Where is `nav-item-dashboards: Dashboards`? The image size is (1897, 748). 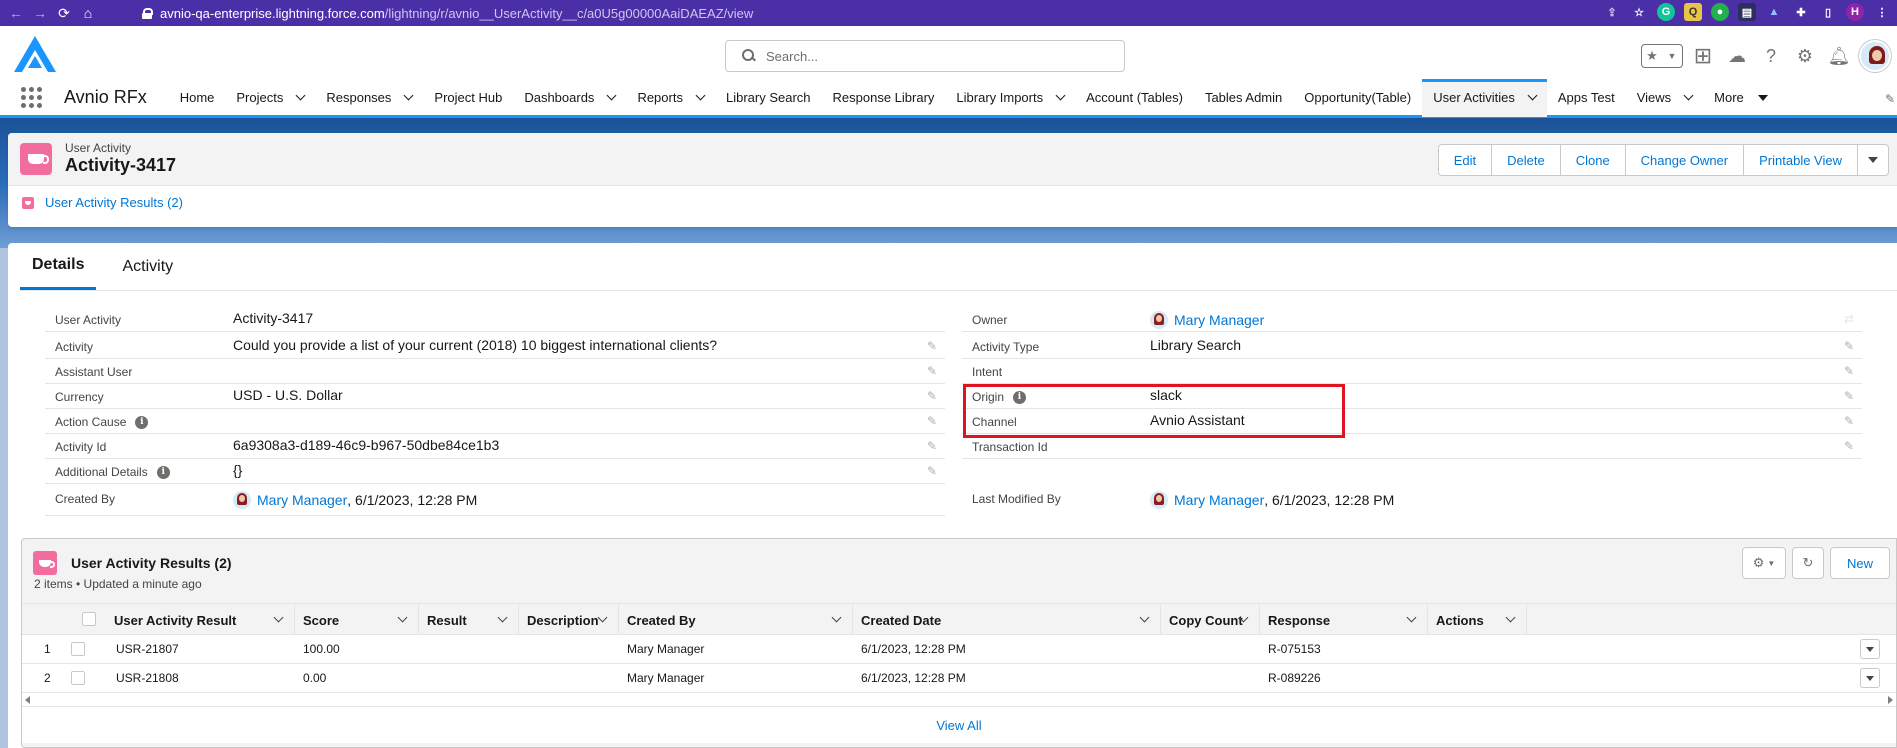
nav-item-dashboards: Dashboards is located at coordinates (569, 98).